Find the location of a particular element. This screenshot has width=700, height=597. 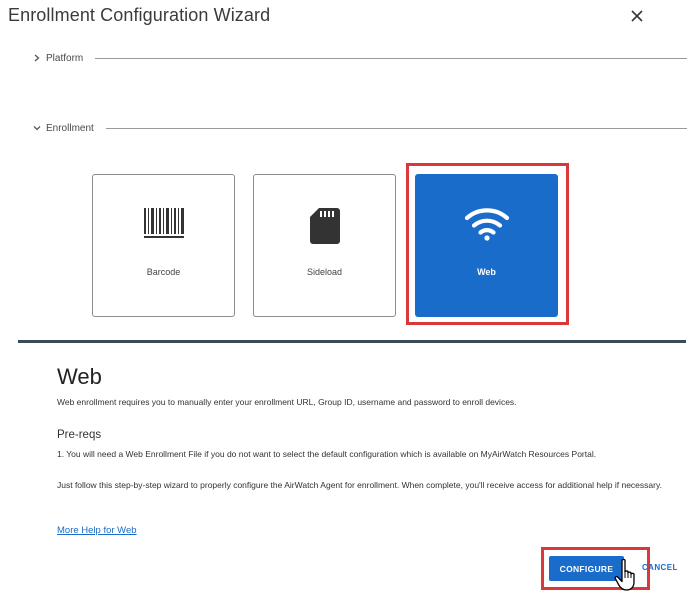

sd-card-icon is located at coordinates (324, 226).